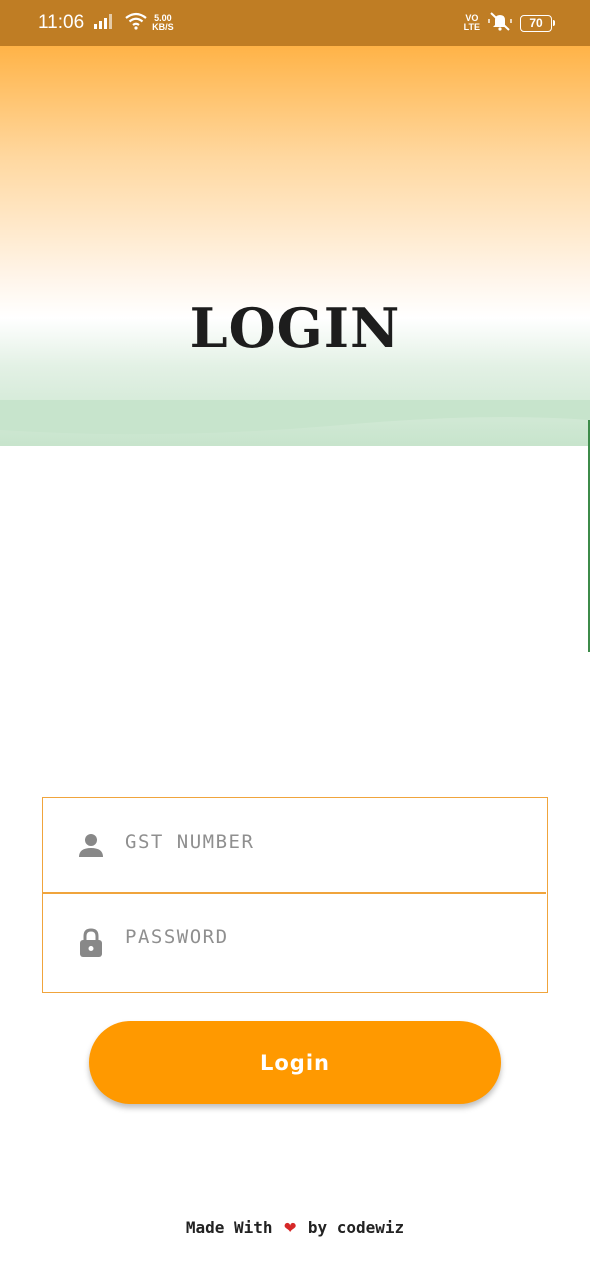  Describe the element at coordinates (325, 842) in the screenshot. I see `gst-number-input` at that location.